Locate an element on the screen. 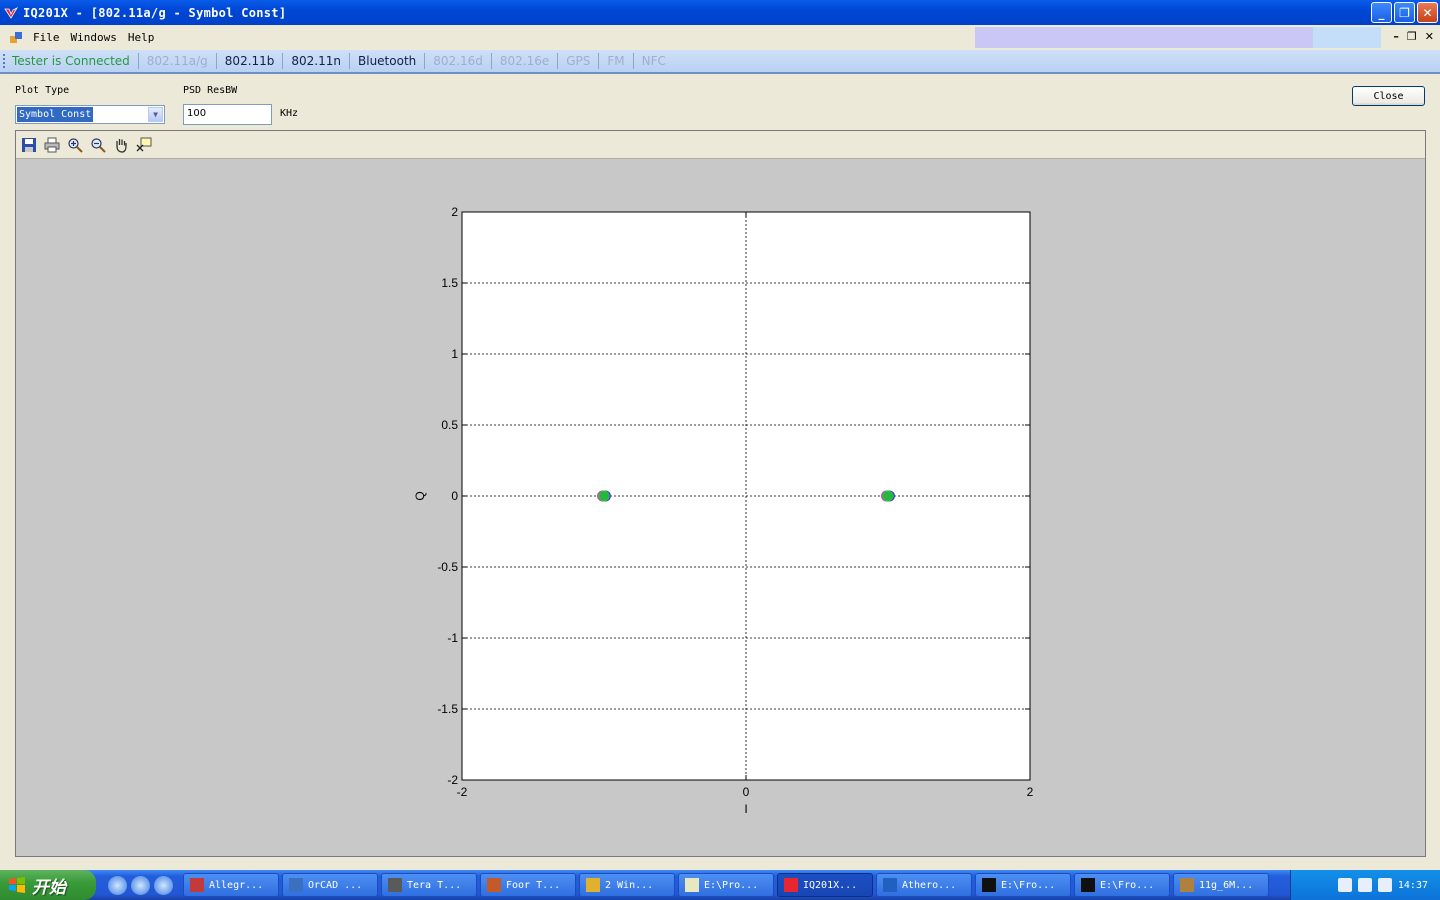 The width and height of the screenshot is (1440, 900). y-tick-label: 1.5 is located at coordinates (449, 283).